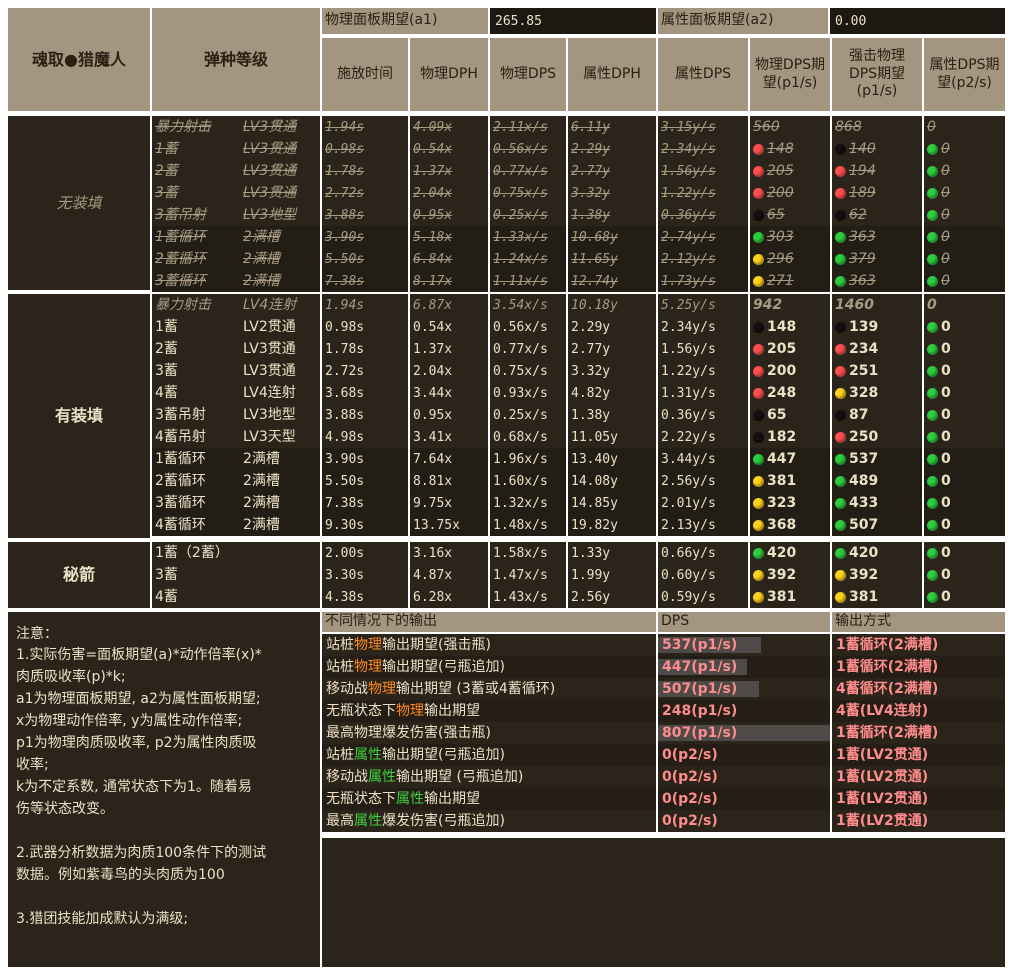  I want to click on cast-time: 1.94s, so click(365, 305).